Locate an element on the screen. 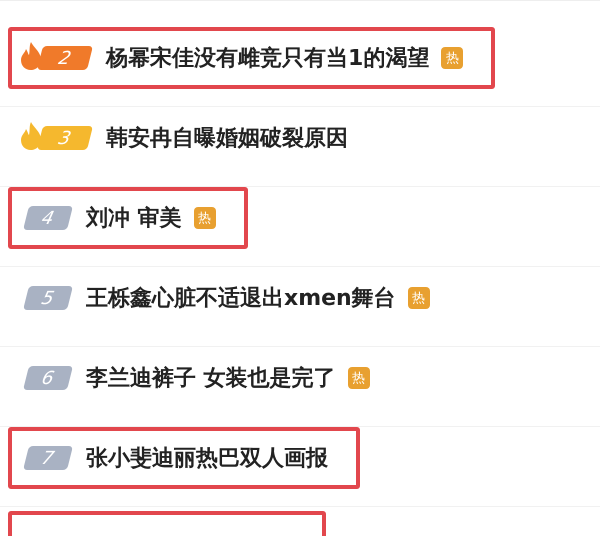 The image size is (600, 536). hot-search-item: 5 王栎鑫心脏不适退出xmen舞台 热 is located at coordinates (235, 298).